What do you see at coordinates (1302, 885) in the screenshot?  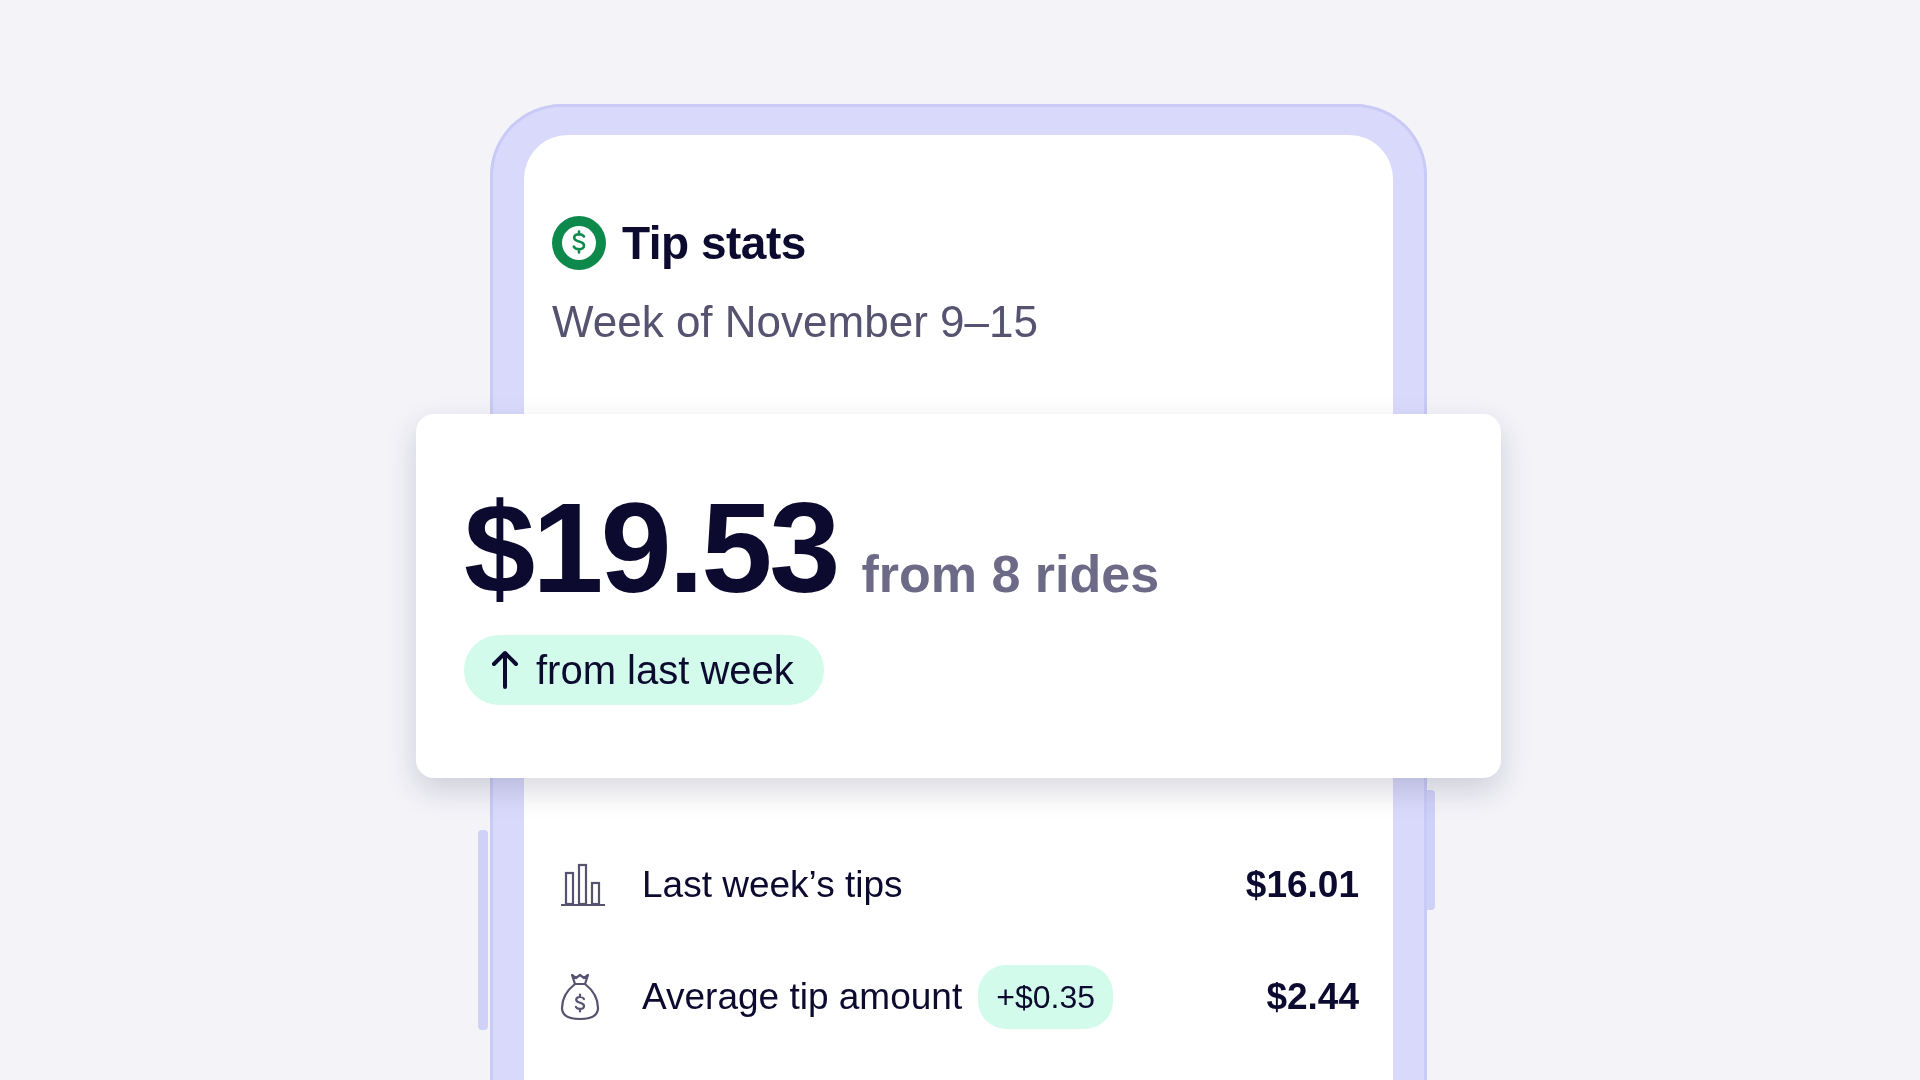 I see `stat-value: $16.01` at bounding box center [1302, 885].